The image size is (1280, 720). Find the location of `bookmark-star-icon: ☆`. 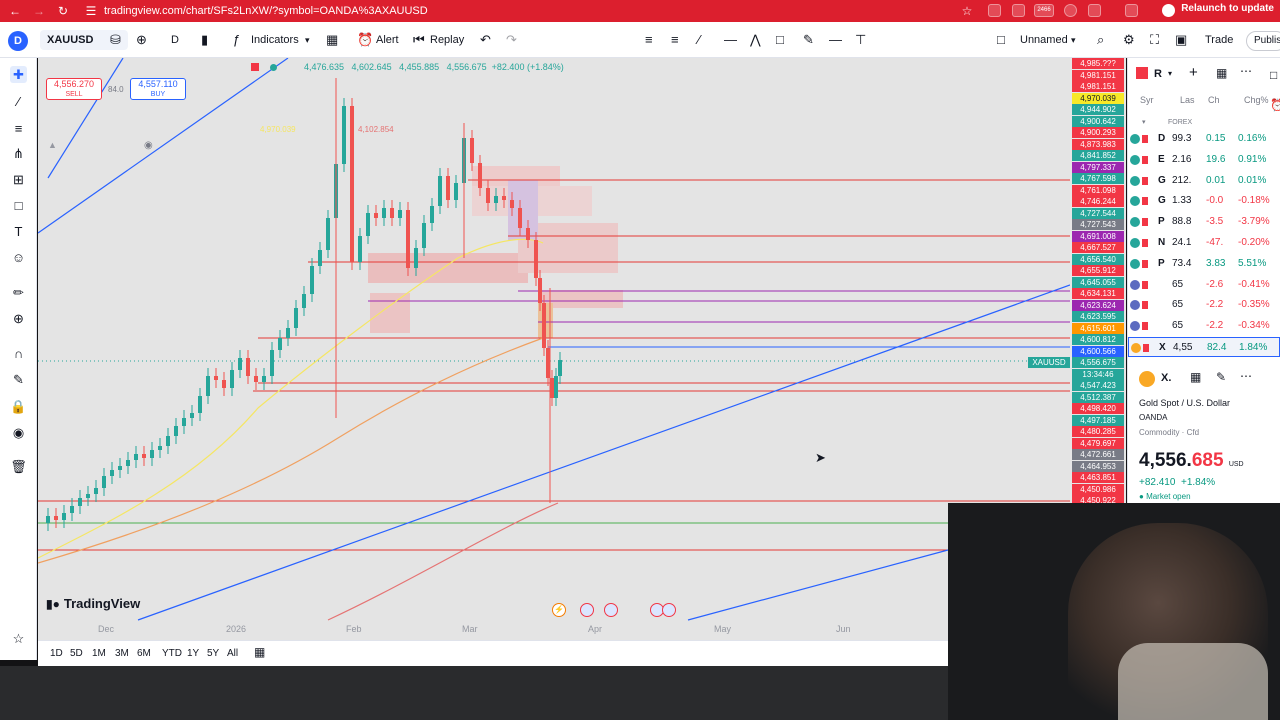

bookmark-star-icon: ☆ is located at coordinates (967, 11).